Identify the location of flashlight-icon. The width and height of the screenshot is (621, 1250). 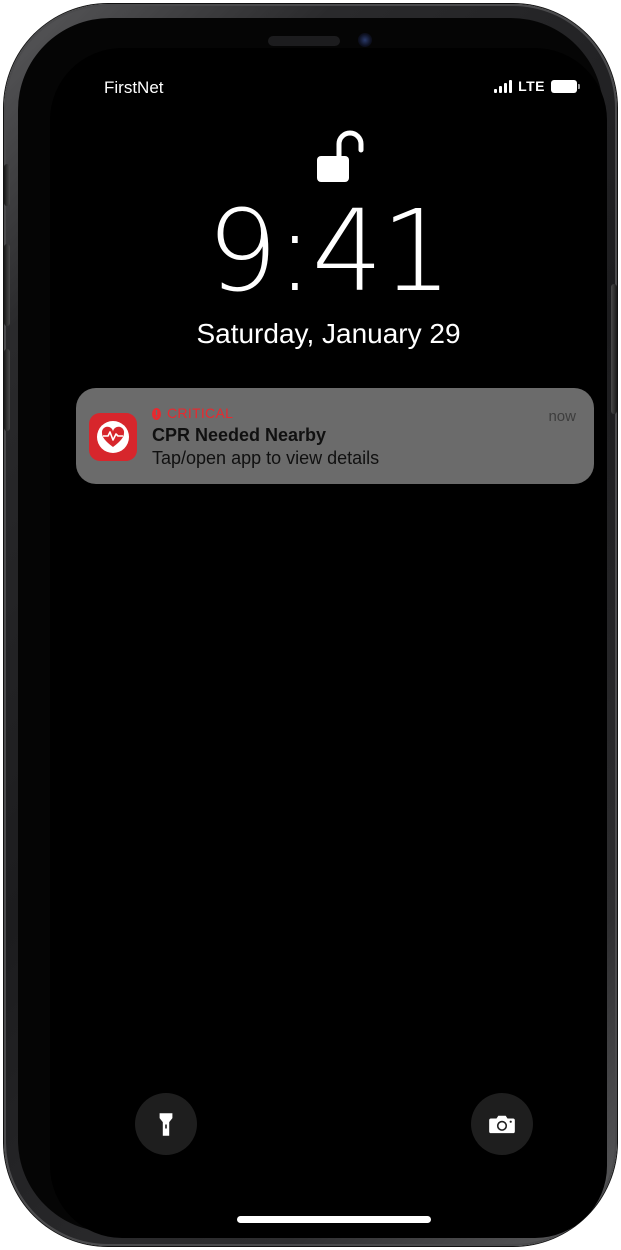
(166, 1124).